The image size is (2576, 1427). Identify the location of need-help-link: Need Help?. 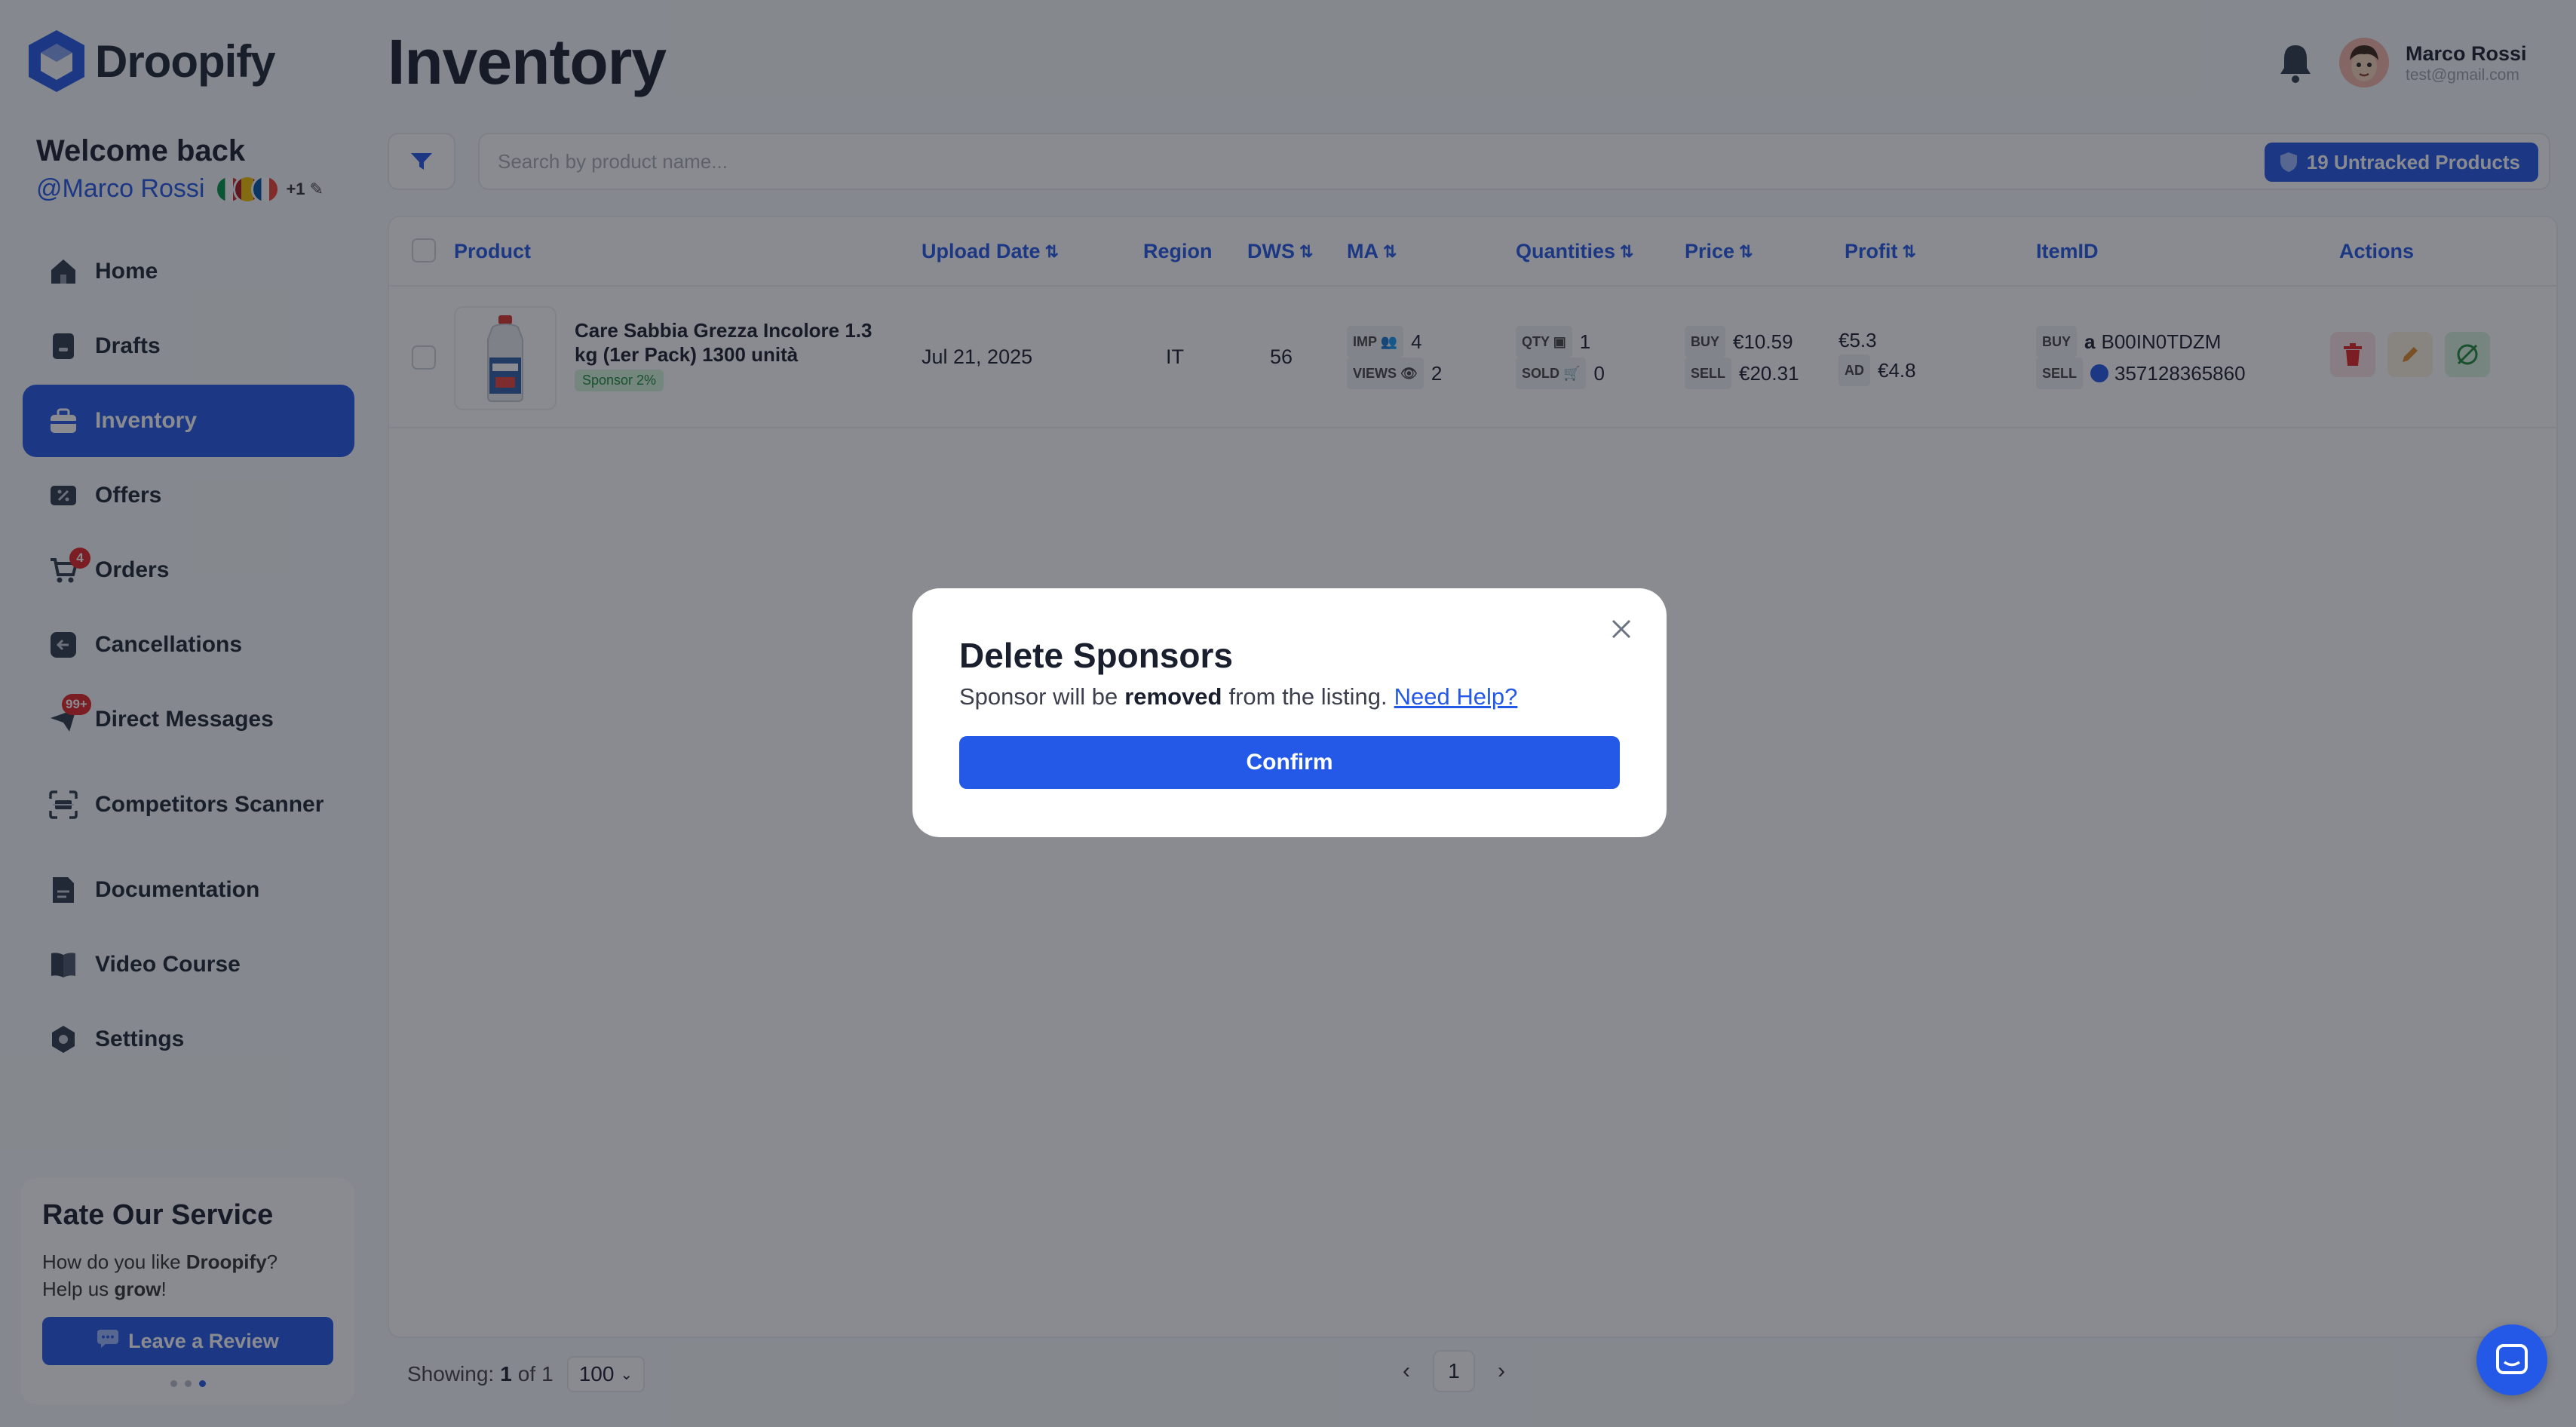
(1456, 697).